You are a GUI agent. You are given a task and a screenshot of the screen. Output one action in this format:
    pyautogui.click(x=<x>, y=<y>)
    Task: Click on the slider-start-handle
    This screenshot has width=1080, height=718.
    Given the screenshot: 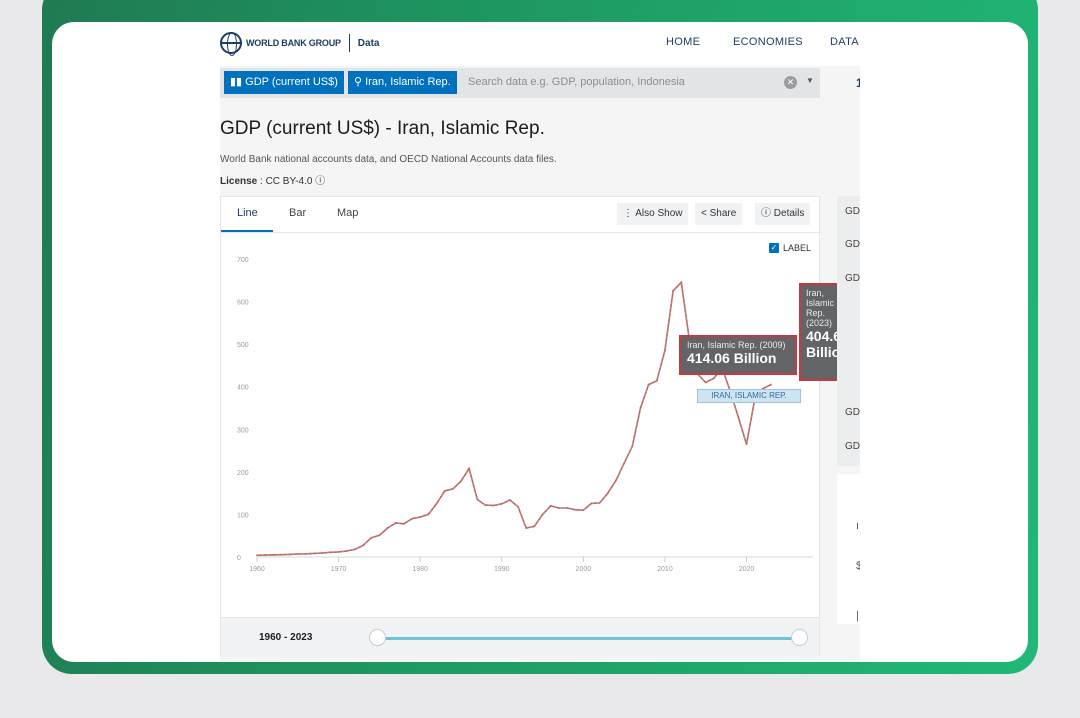 What is the action you would take?
    pyautogui.click(x=377, y=637)
    